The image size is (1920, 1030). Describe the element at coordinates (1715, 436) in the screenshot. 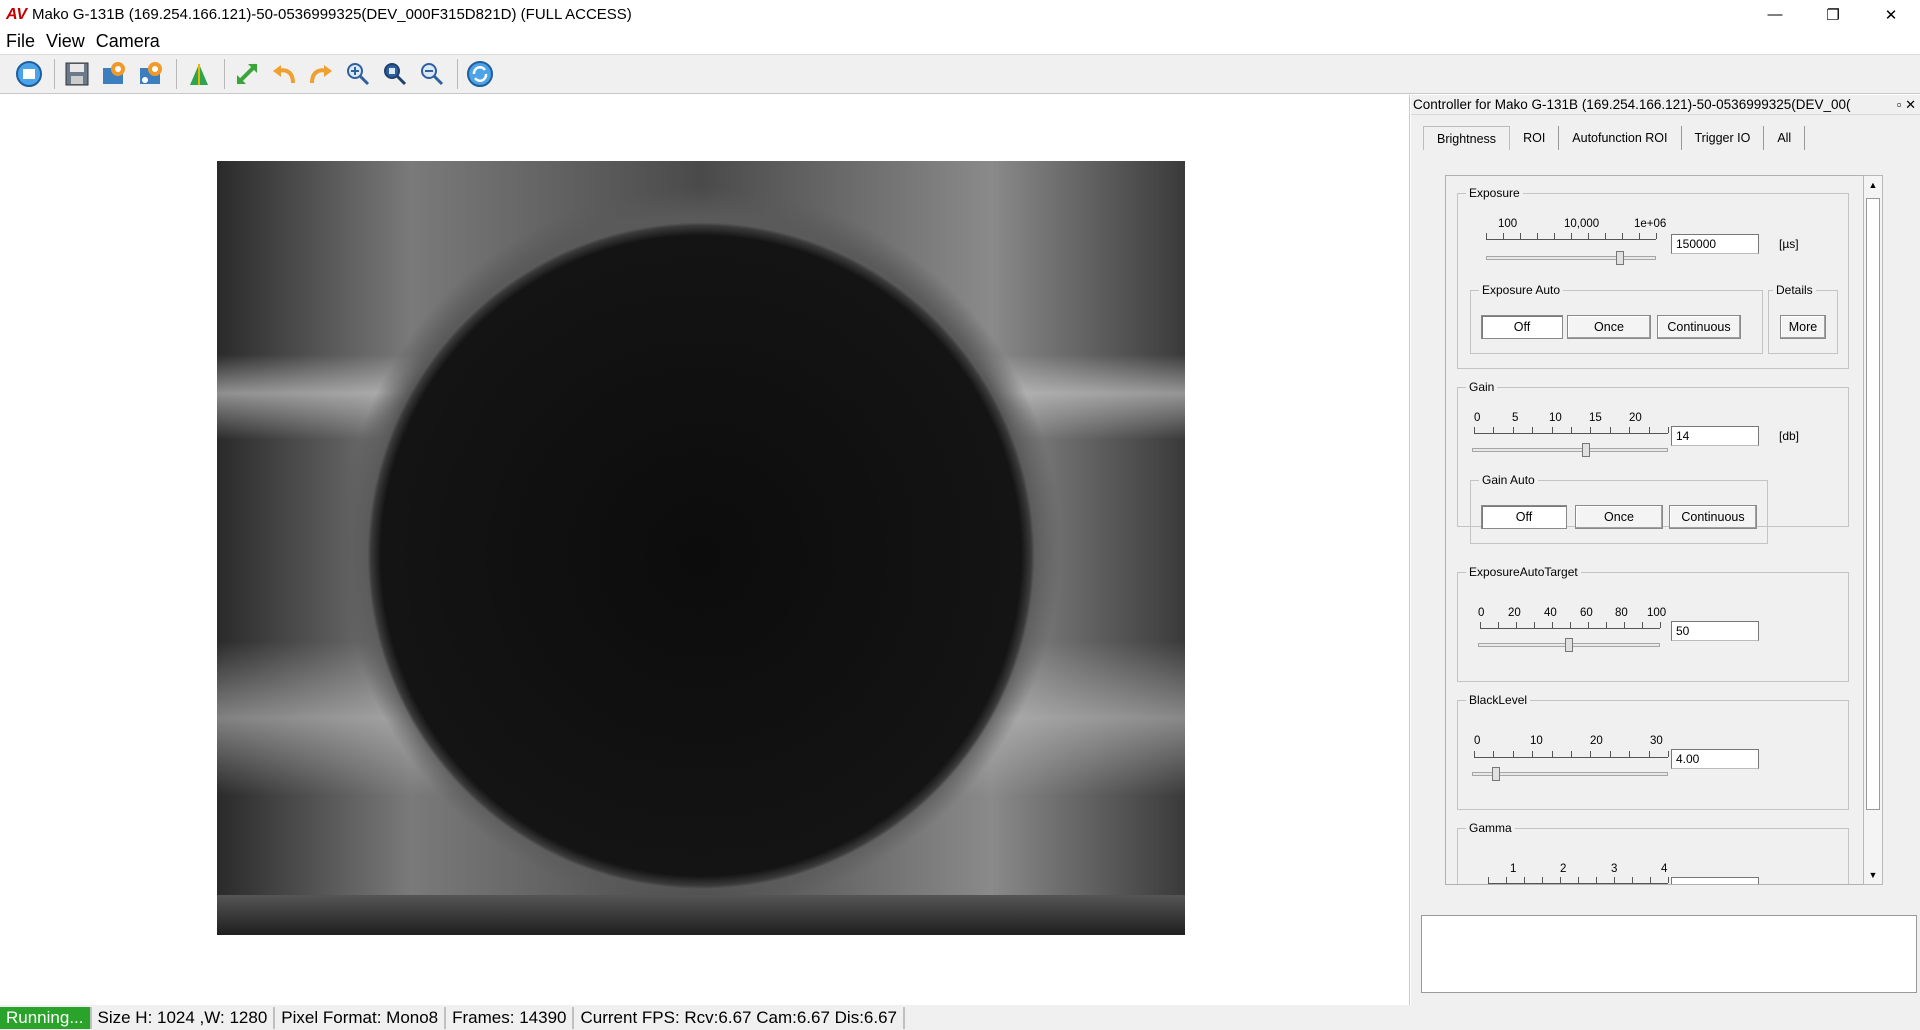

I see `gain-value-input: 14` at that location.